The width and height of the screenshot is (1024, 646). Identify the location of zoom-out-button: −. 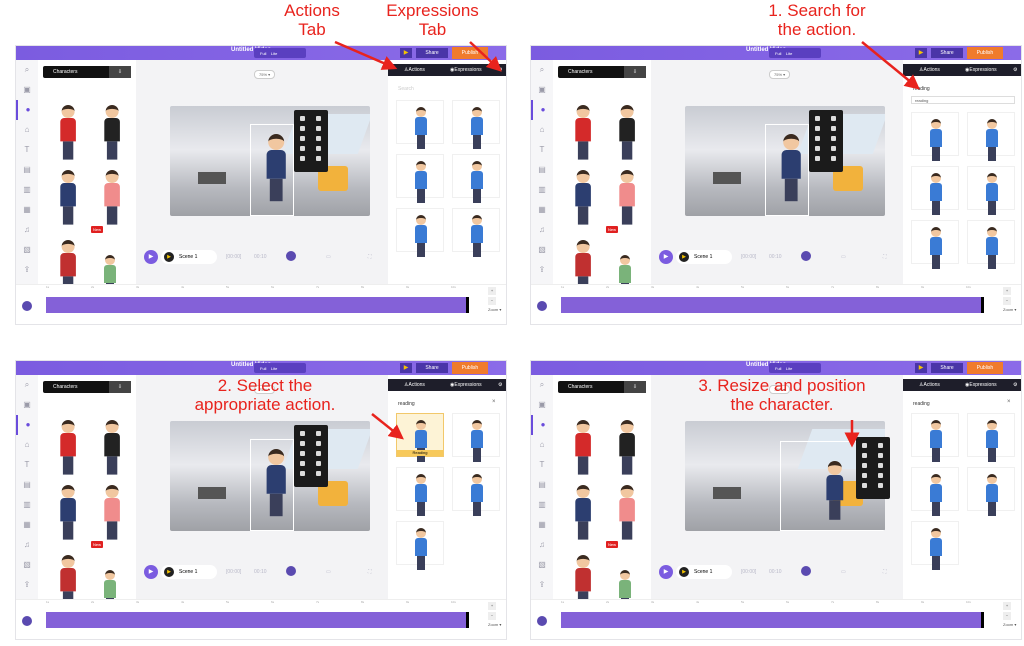
(492, 301).